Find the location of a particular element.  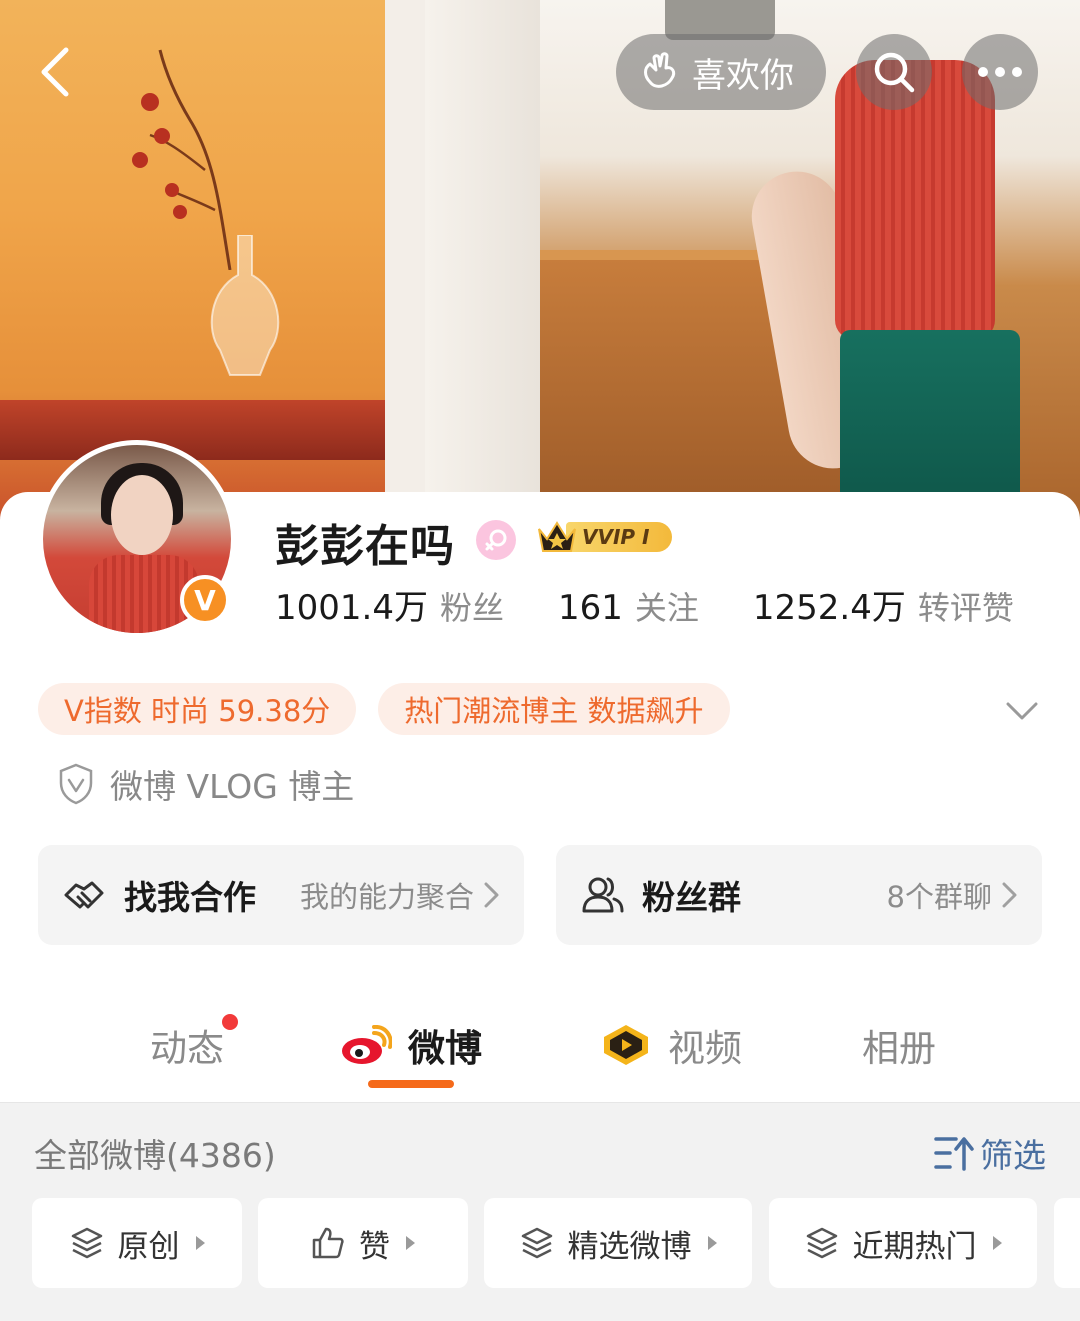

vase-illustration is located at coordinates (245, 305).